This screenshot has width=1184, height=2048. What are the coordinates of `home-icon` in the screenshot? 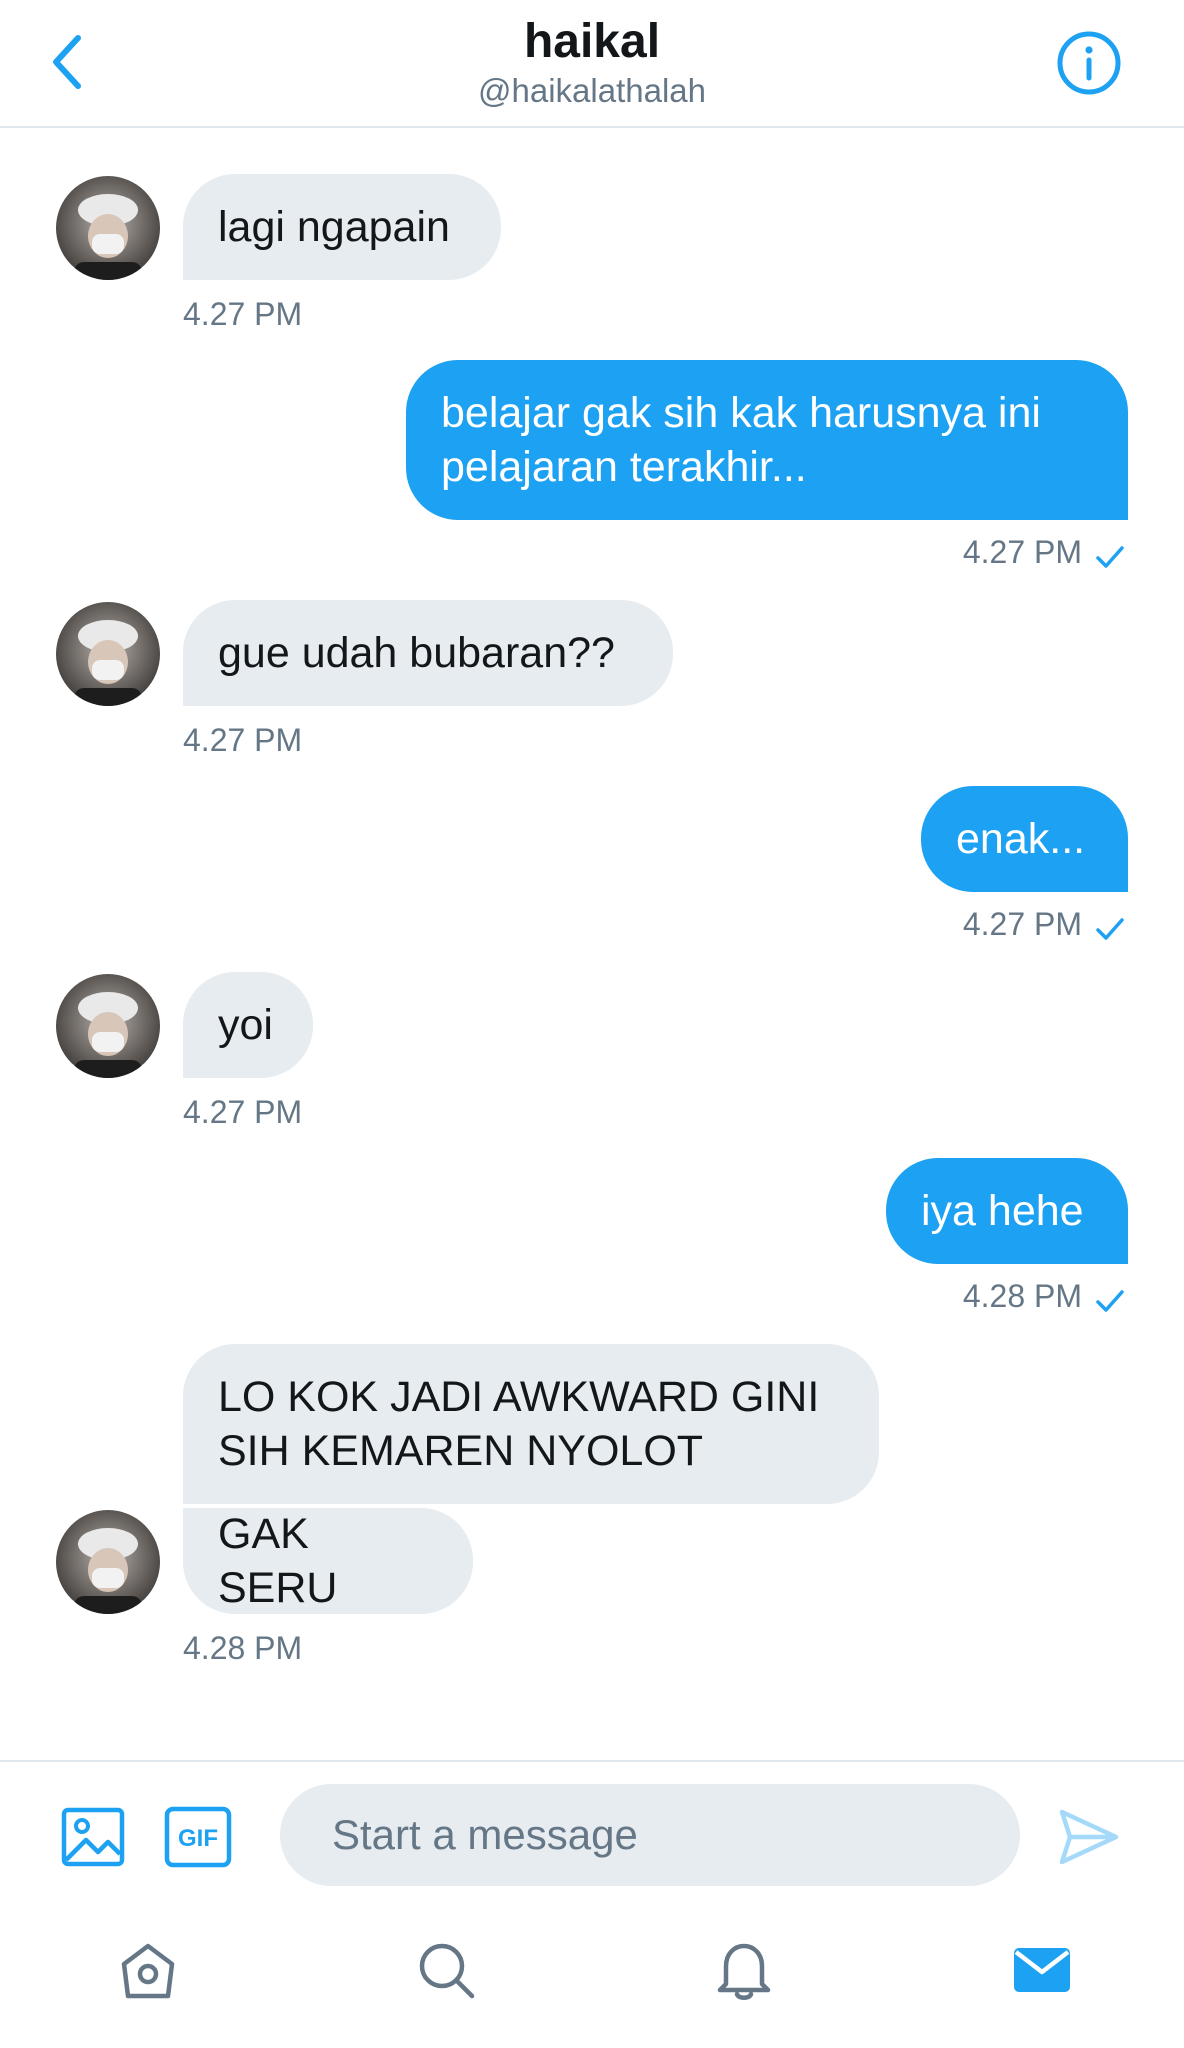 It's located at (148, 1971).